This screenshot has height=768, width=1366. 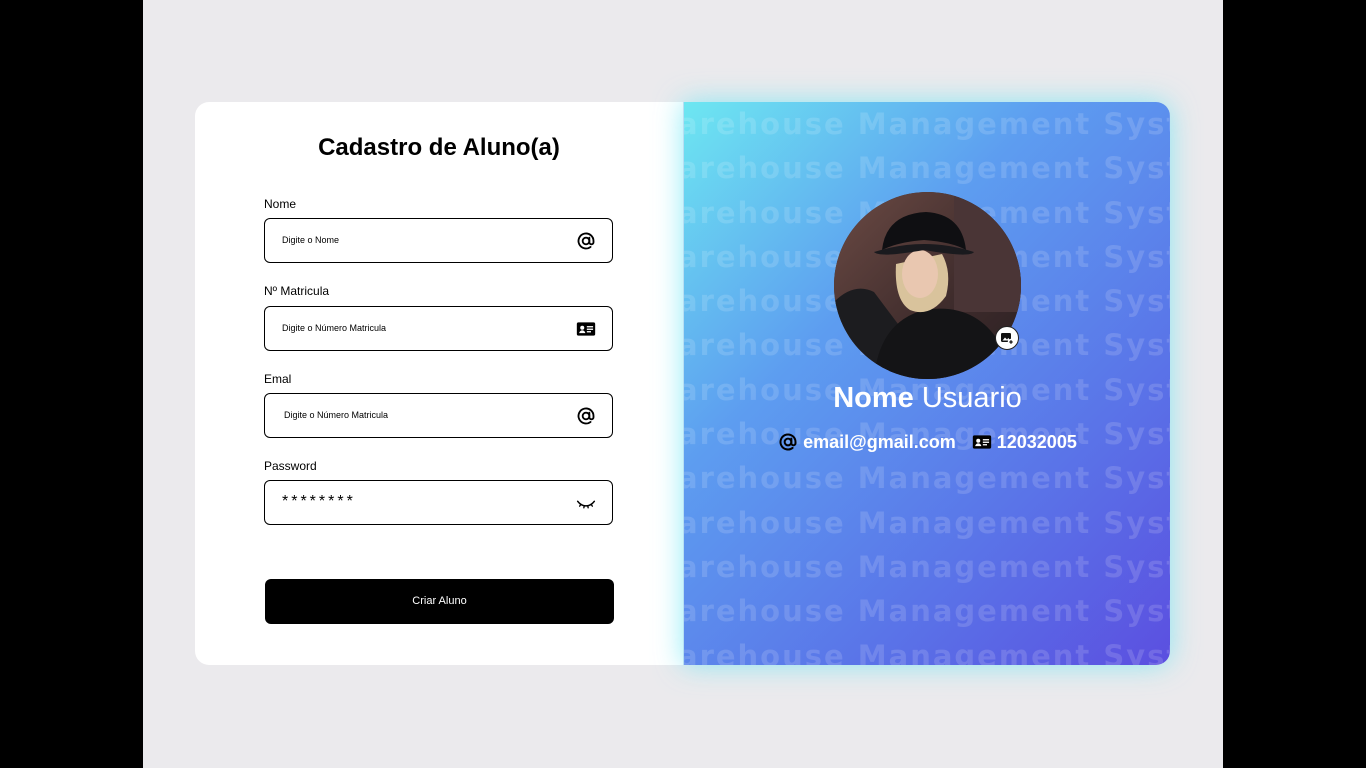 What do you see at coordinates (311, 240) in the screenshot?
I see `nome-placeholder: Digite o Nome` at bounding box center [311, 240].